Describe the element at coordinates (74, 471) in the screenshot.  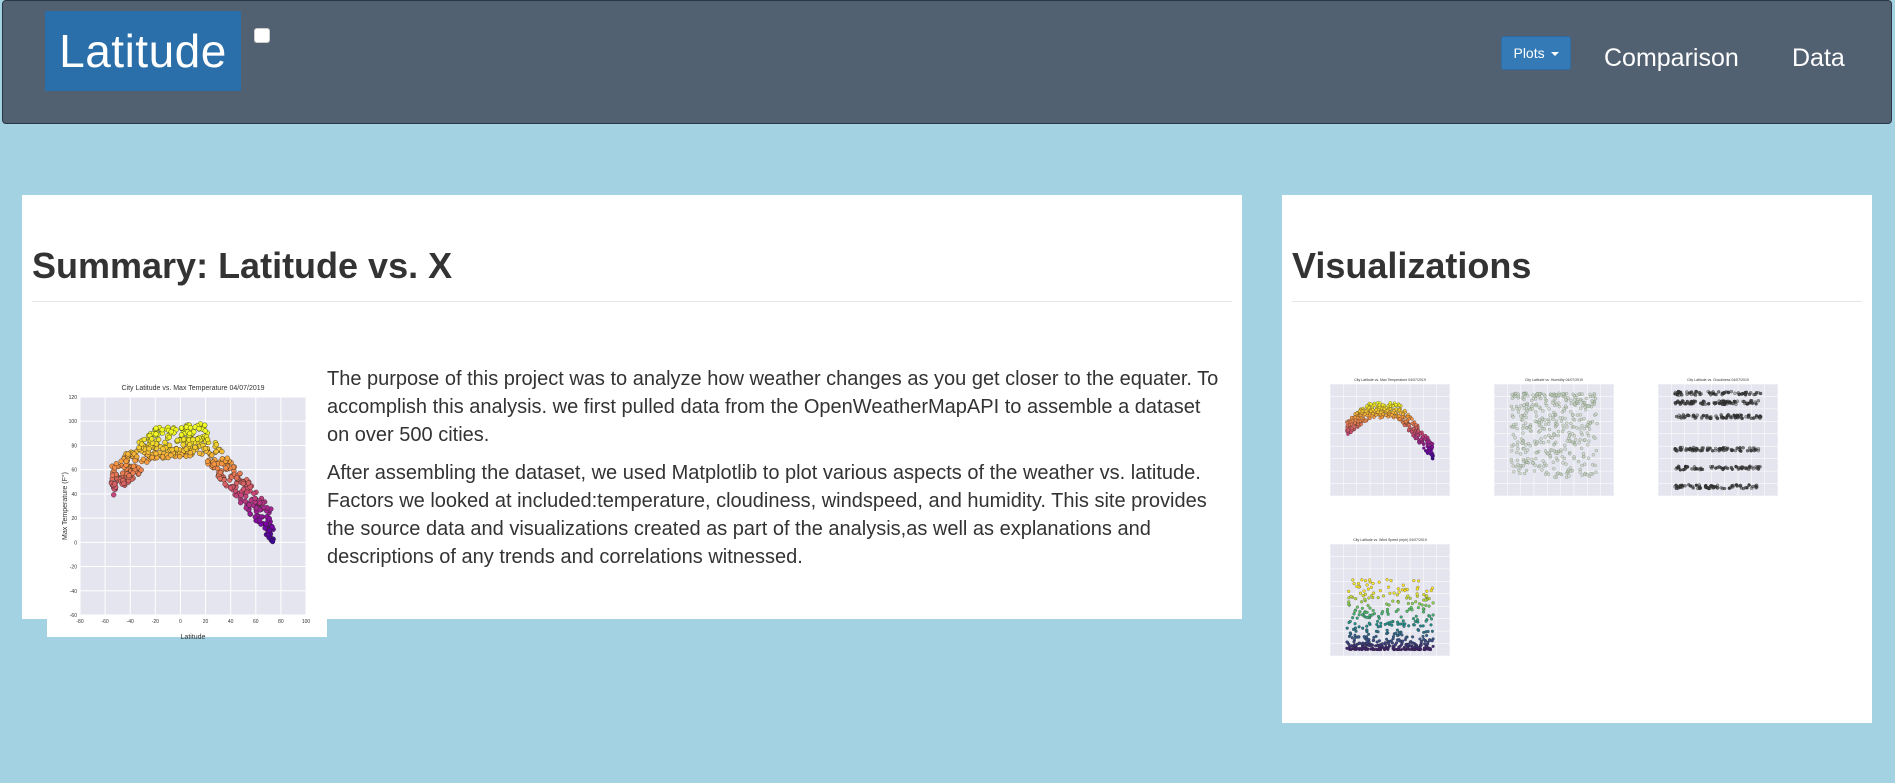
I see `y-tick-label: 60` at that location.